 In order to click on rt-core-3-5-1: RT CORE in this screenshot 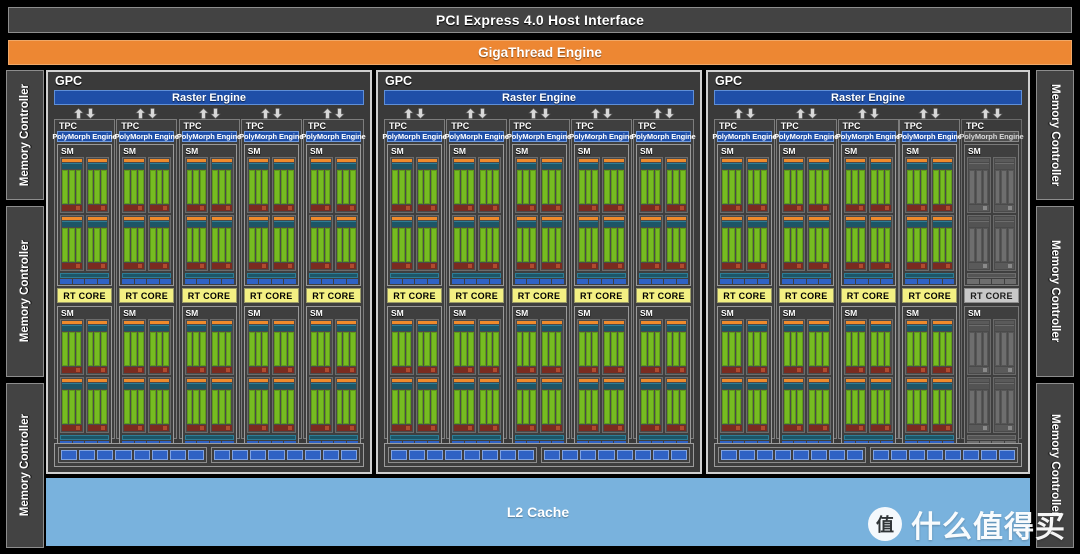, I will do `click(991, 295)`.